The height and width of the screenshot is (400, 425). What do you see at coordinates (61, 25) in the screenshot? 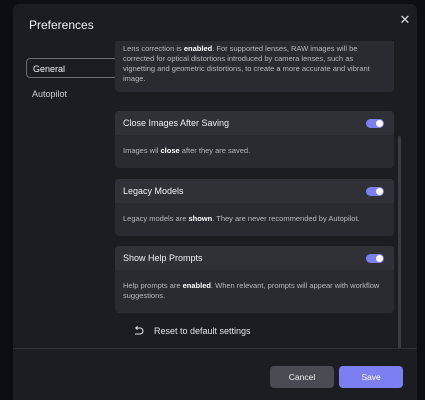
I see `dialog-title: Preferences` at bounding box center [61, 25].